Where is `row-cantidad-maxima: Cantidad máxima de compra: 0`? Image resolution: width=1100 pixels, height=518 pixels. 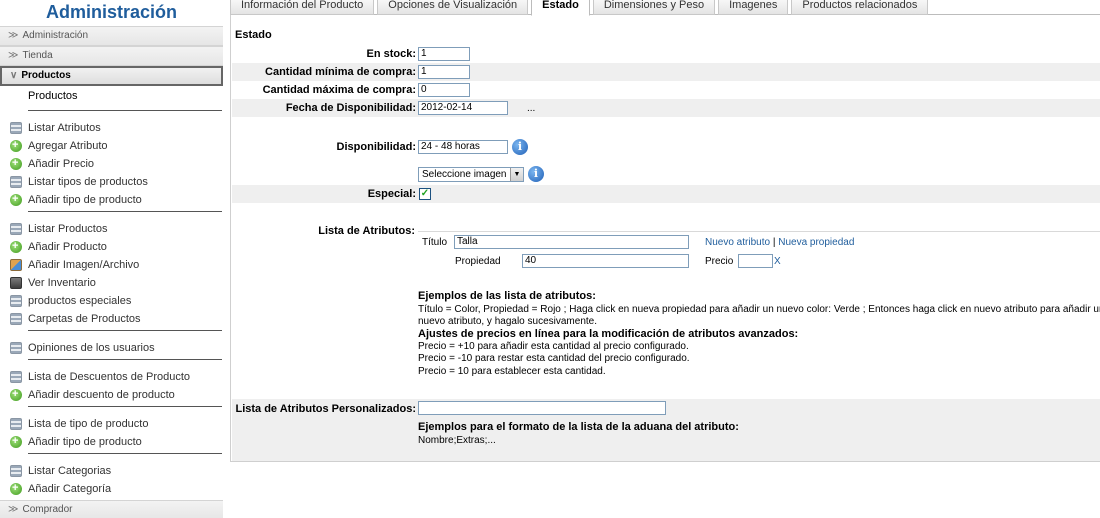 row-cantidad-maxima: Cantidad máxima de compra: 0 is located at coordinates (666, 90).